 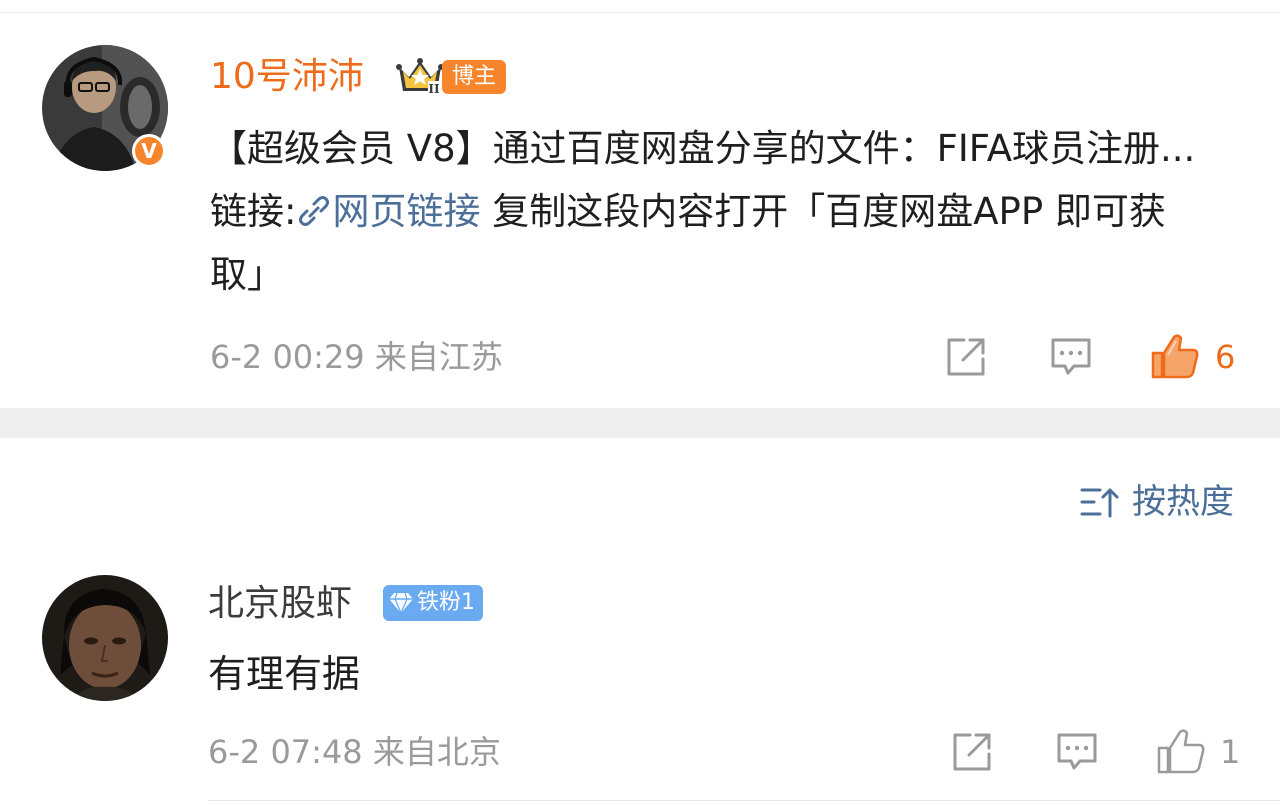 I want to click on sort-label: 按热度, so click(x=1183, y=502).